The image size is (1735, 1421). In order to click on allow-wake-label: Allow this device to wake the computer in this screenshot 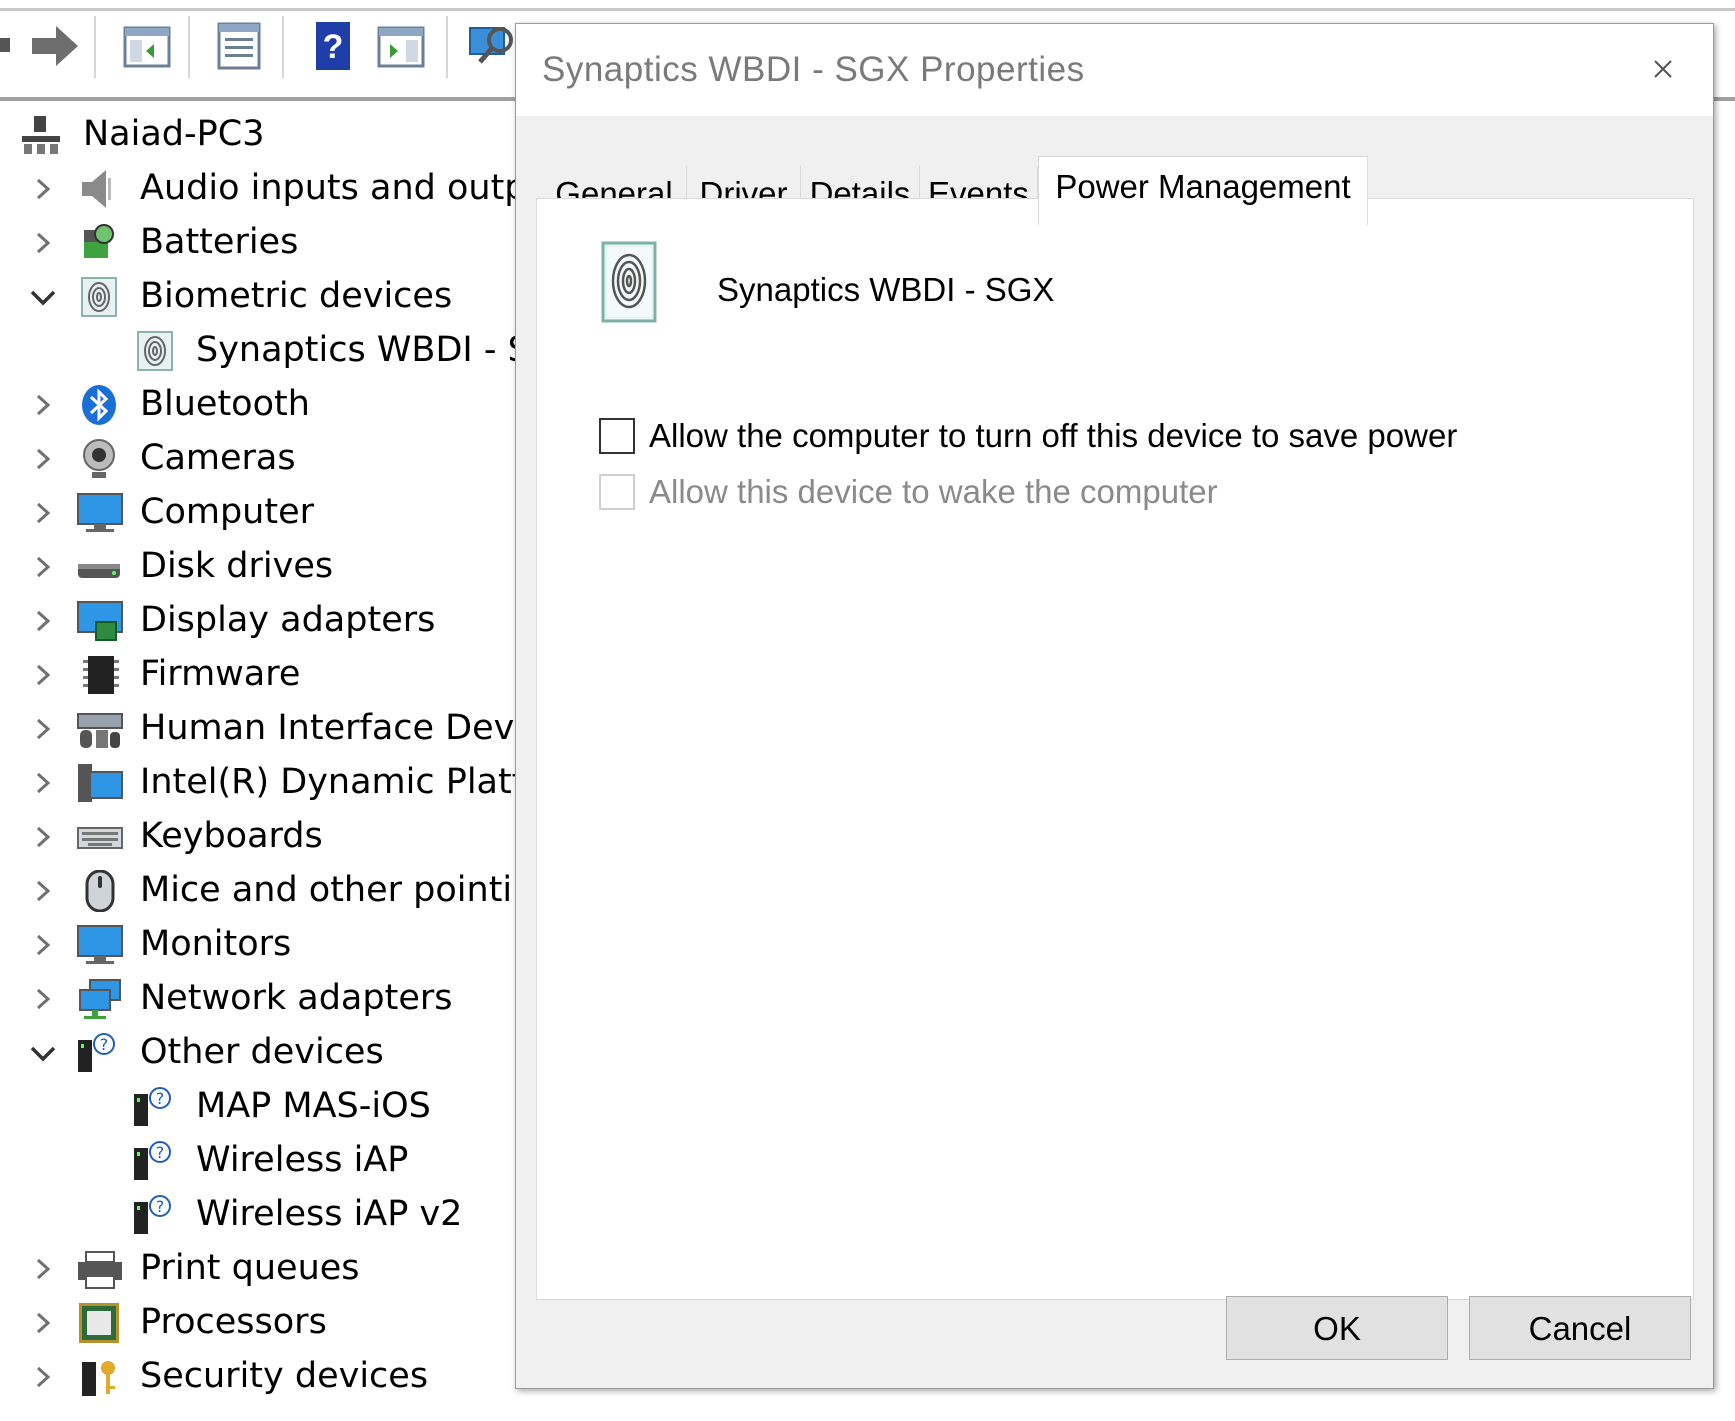, I will do `click(933, 492)`.